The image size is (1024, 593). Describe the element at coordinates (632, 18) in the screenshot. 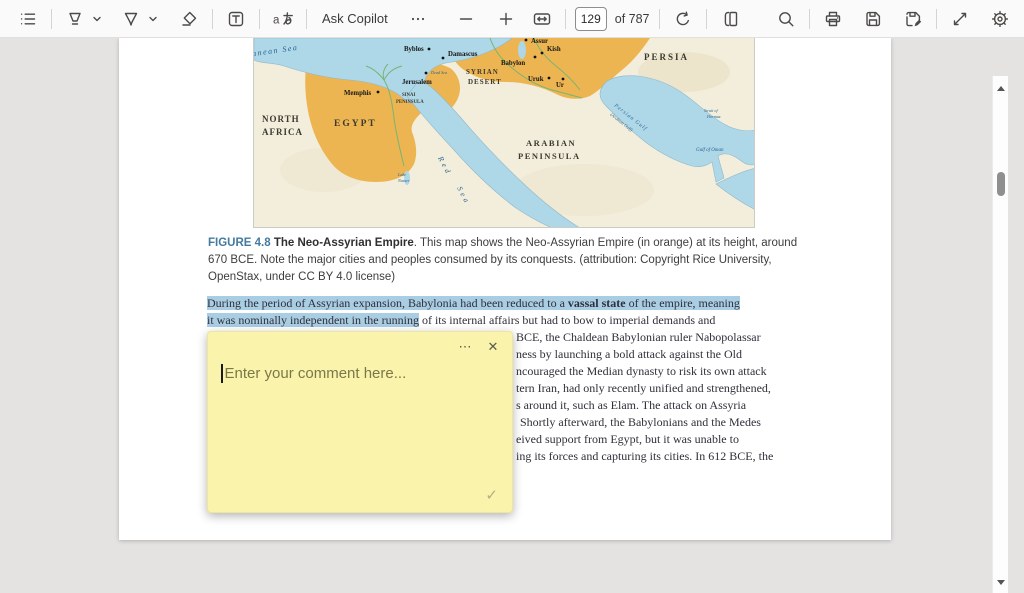

I see `page-total-label: of 787` at that location.